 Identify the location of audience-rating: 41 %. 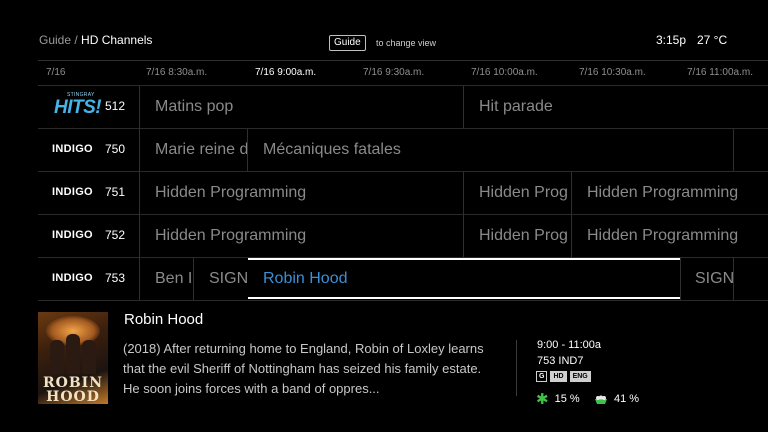
(616, 399).